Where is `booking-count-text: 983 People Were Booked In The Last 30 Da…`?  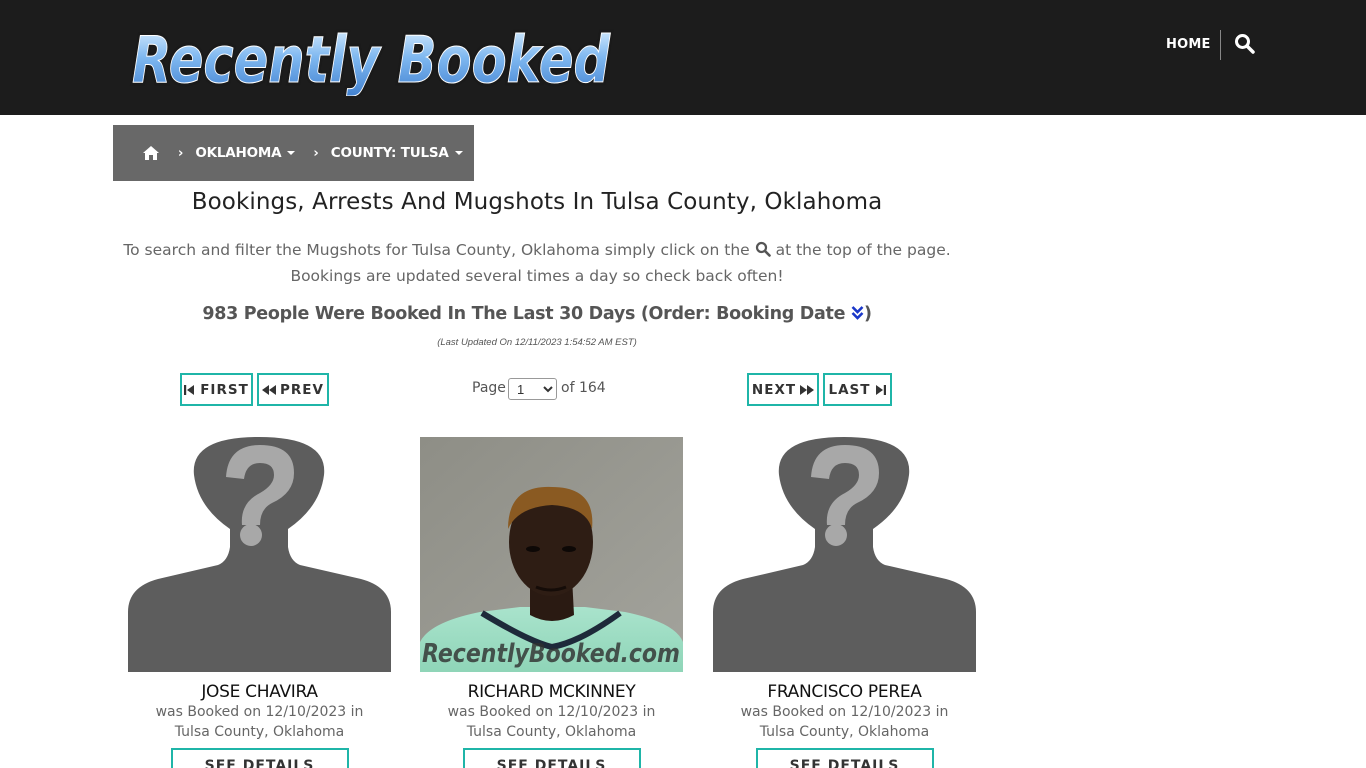 booking-count-text: 983 People Were Booked In The Last 30 Da… is located at coordinates (524, 314).